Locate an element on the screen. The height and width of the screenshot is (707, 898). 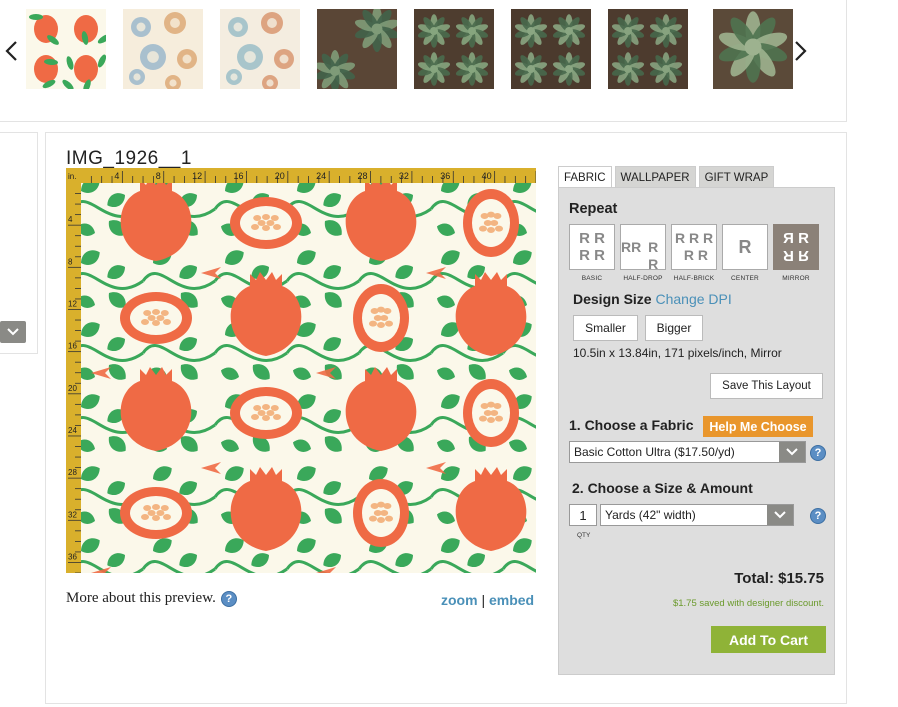
repeat-label: CENTER is located at coordinates (745, 278).